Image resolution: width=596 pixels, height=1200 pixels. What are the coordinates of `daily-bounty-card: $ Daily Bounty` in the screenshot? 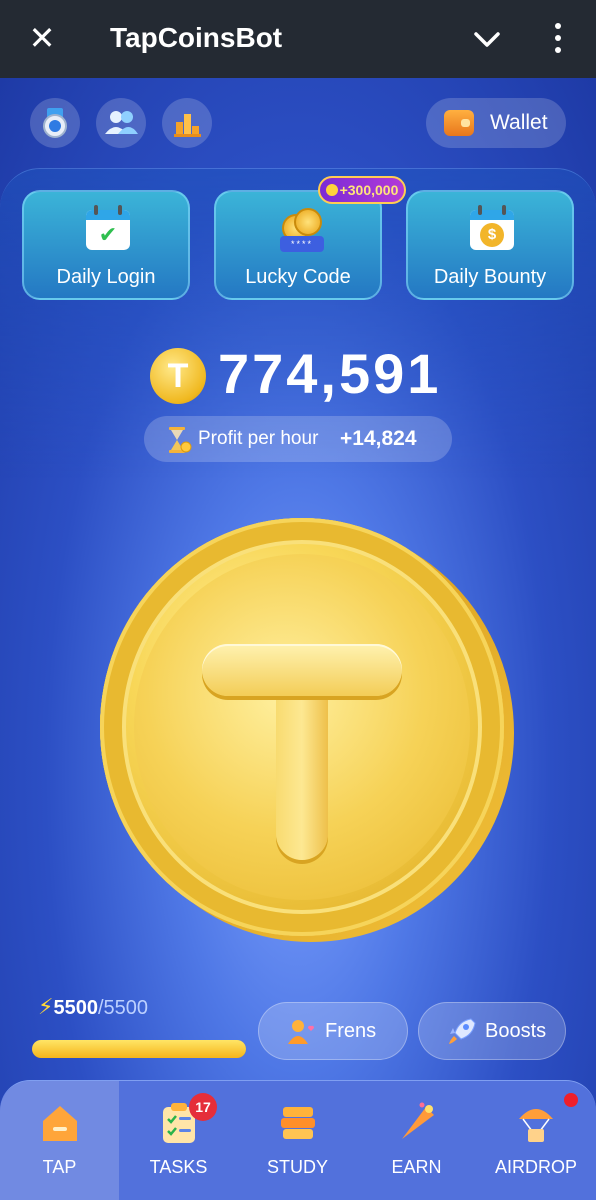 It's located at (490, 245).